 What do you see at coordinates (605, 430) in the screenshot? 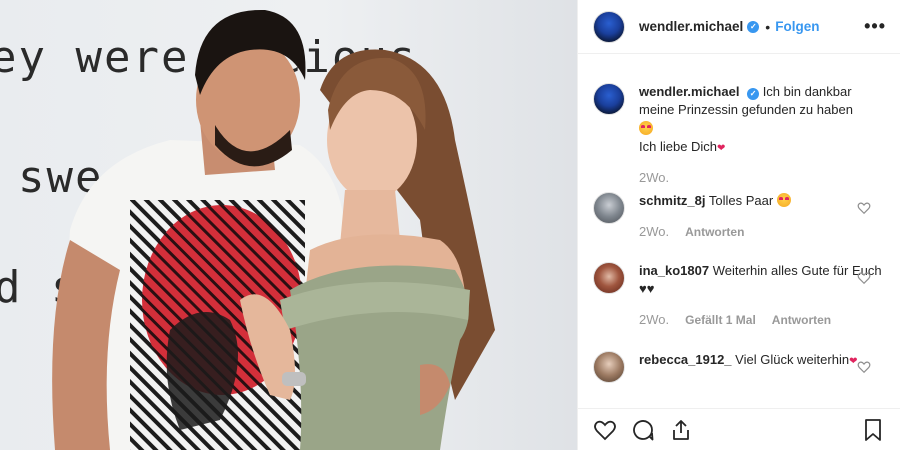
I see `heart-icon` at bounding box center [605, 430].